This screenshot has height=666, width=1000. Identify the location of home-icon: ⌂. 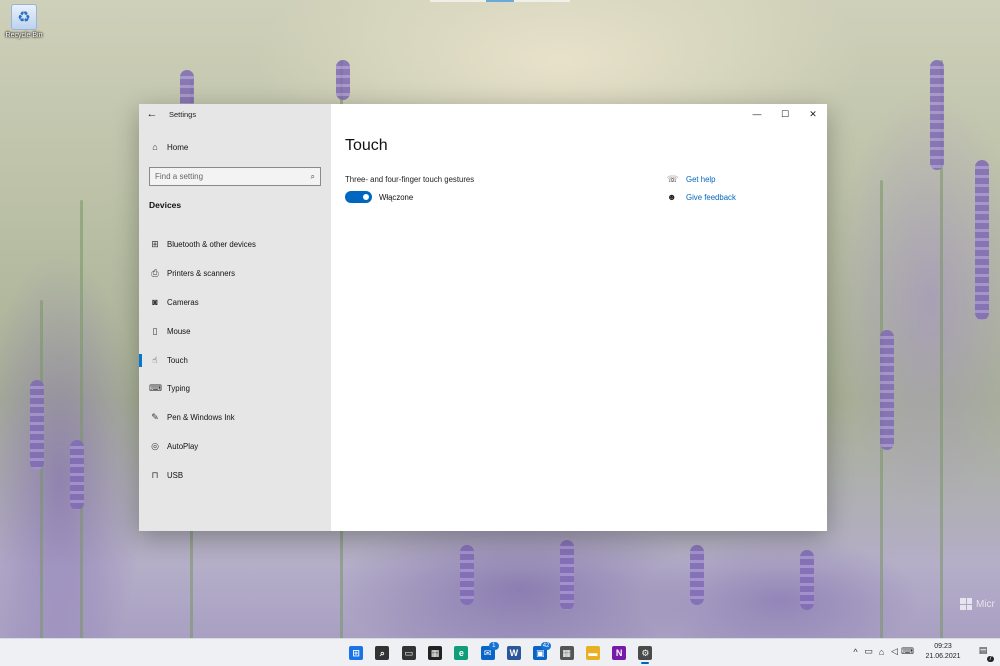
(155, 147).